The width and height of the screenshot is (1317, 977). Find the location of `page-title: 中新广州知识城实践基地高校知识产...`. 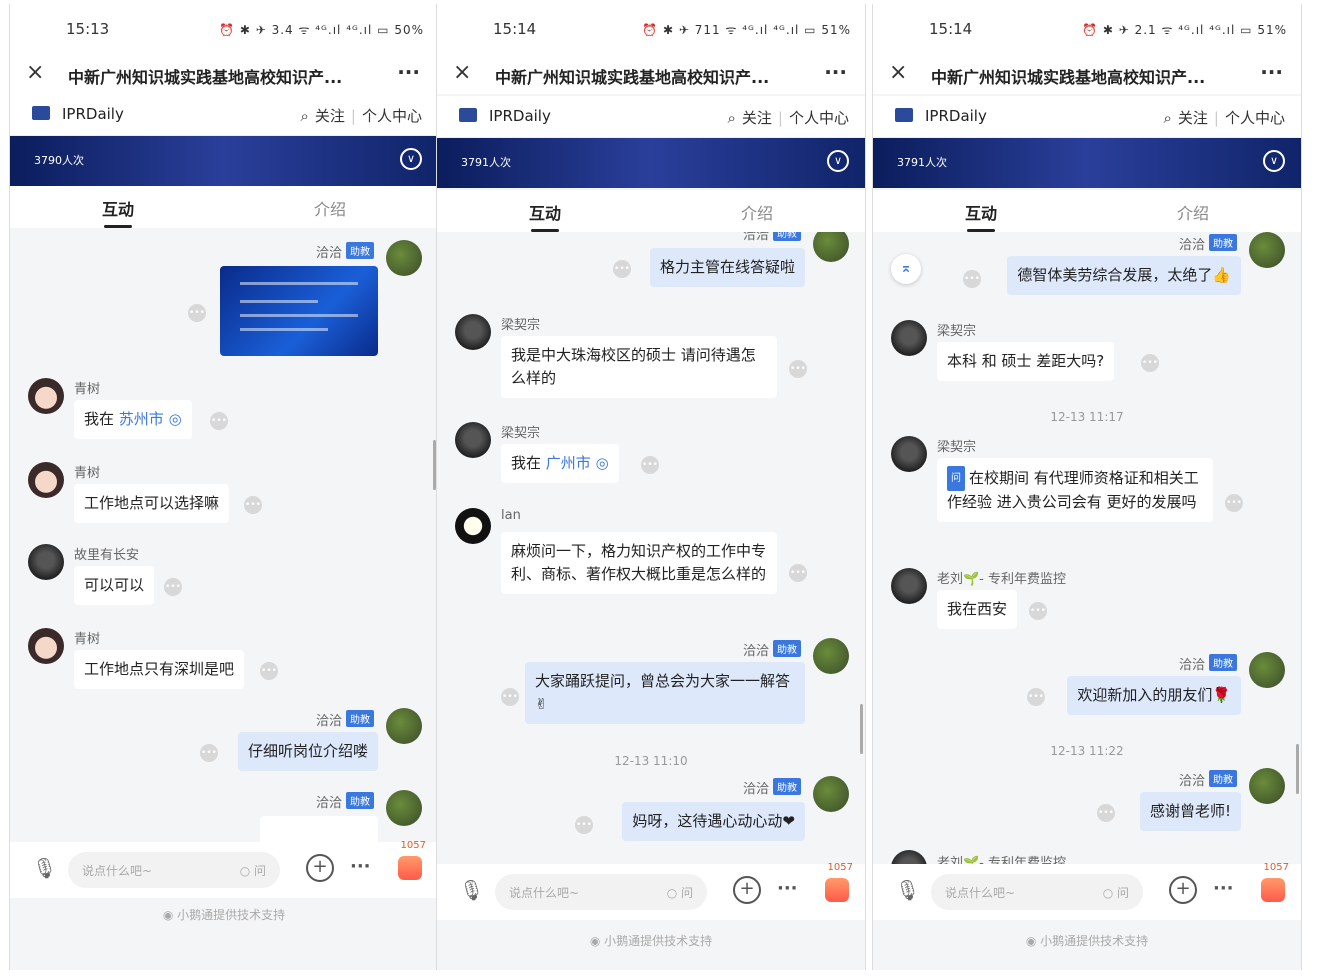

page-title: 中新广州知识城实践基地高校知识产... is located at coordinates (205, 77).